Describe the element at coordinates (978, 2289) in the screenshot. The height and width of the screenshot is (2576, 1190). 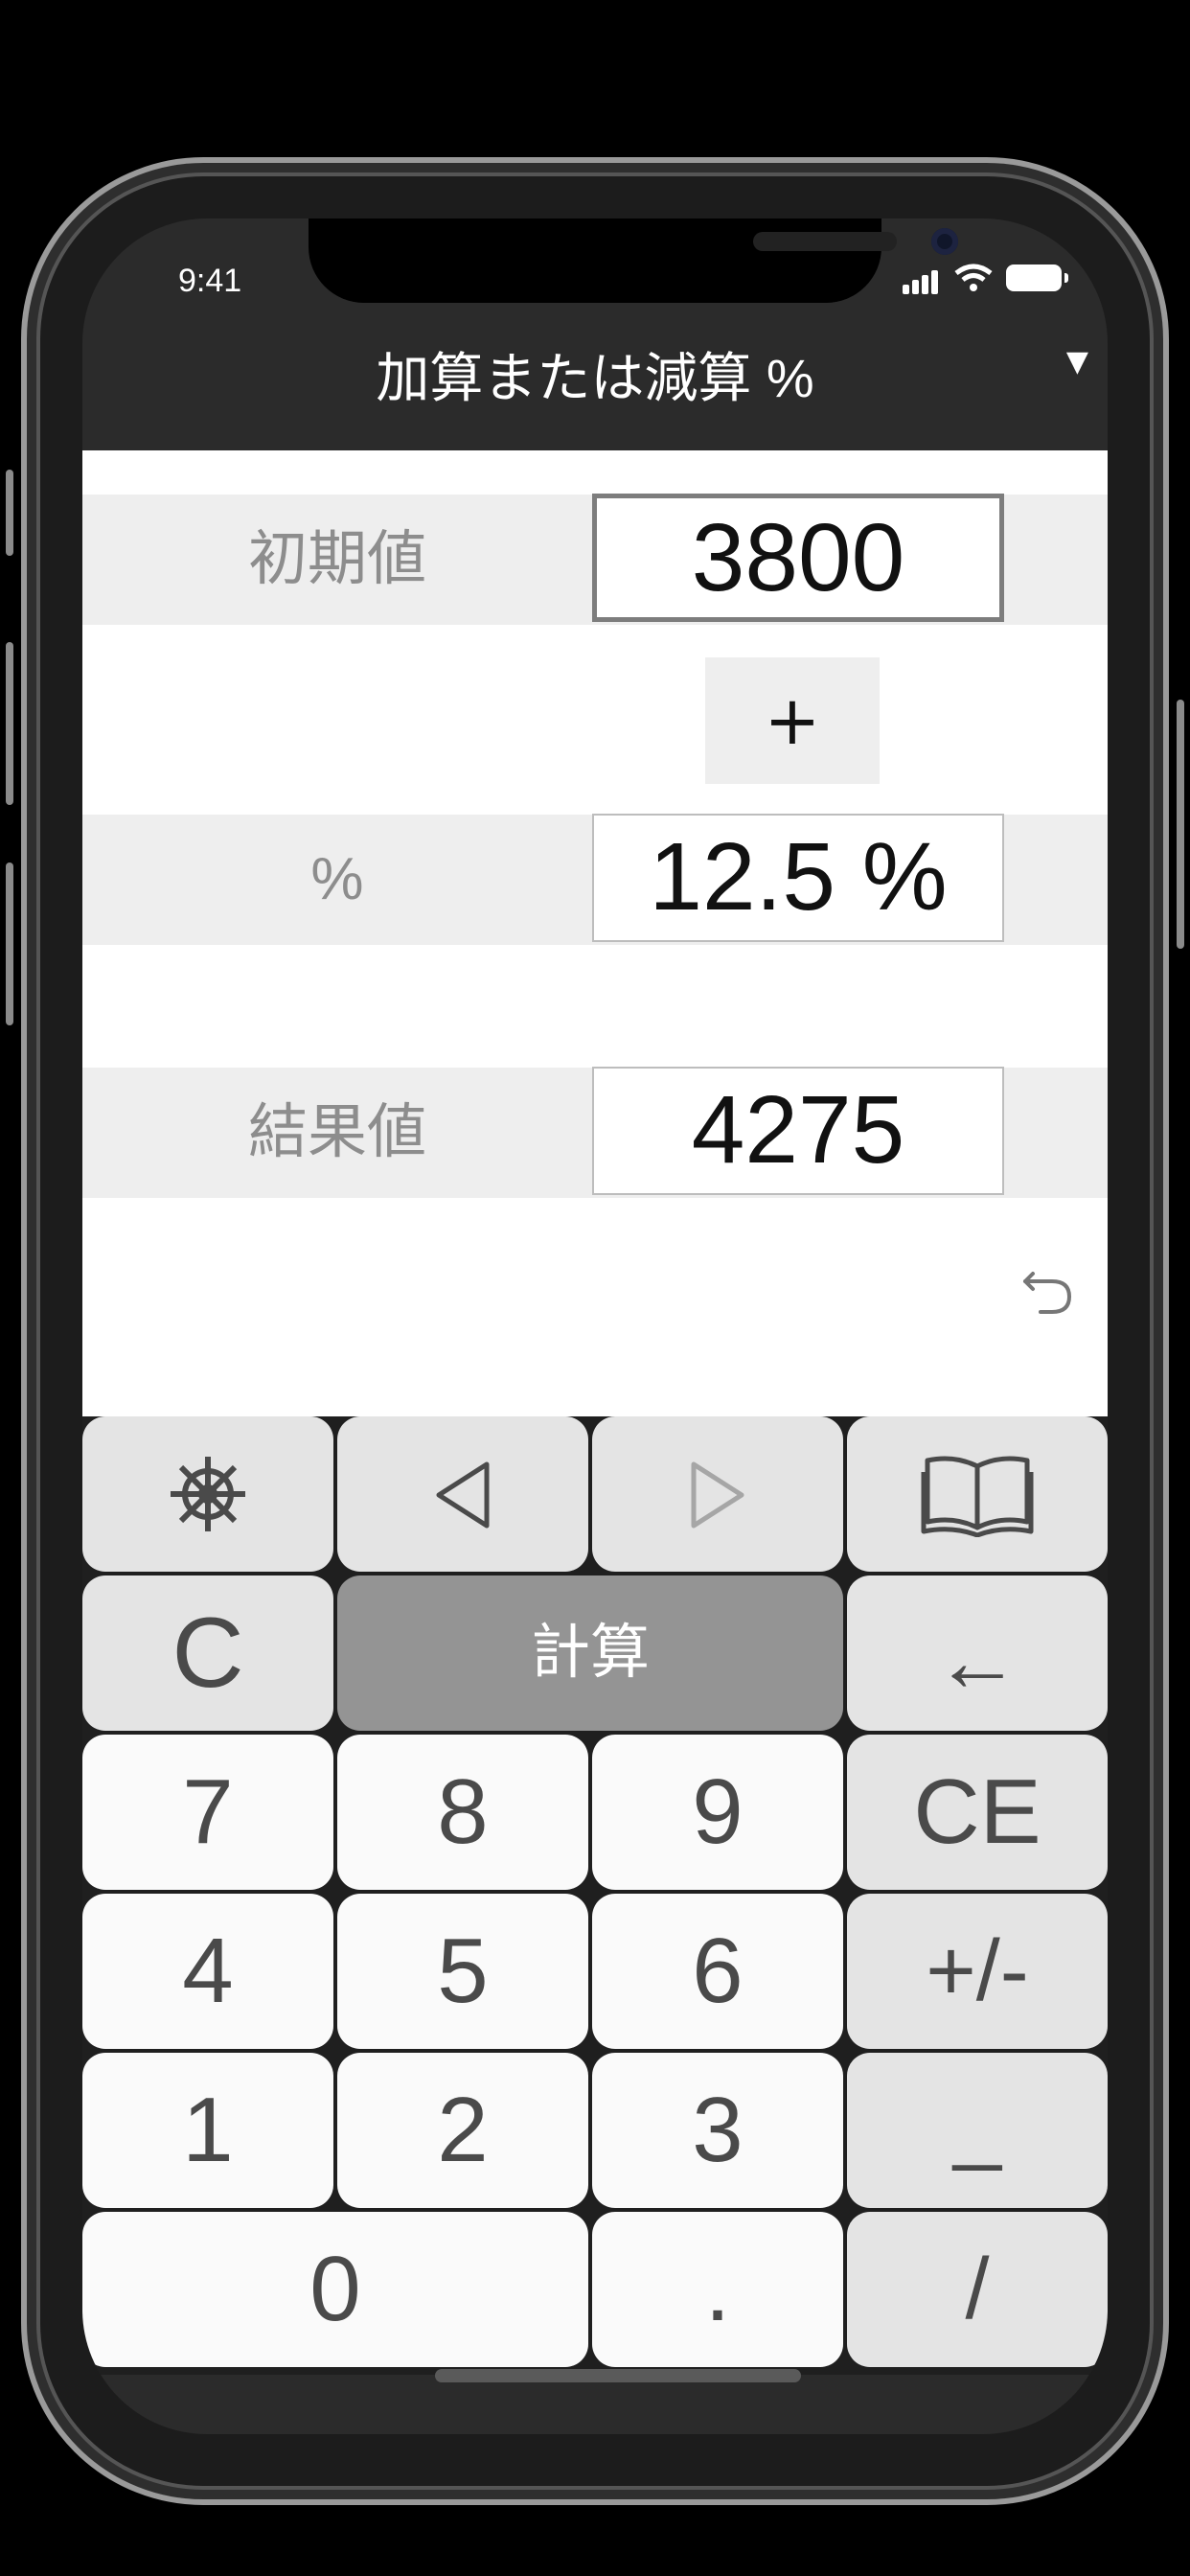
I see `slash-button: /` at that location.